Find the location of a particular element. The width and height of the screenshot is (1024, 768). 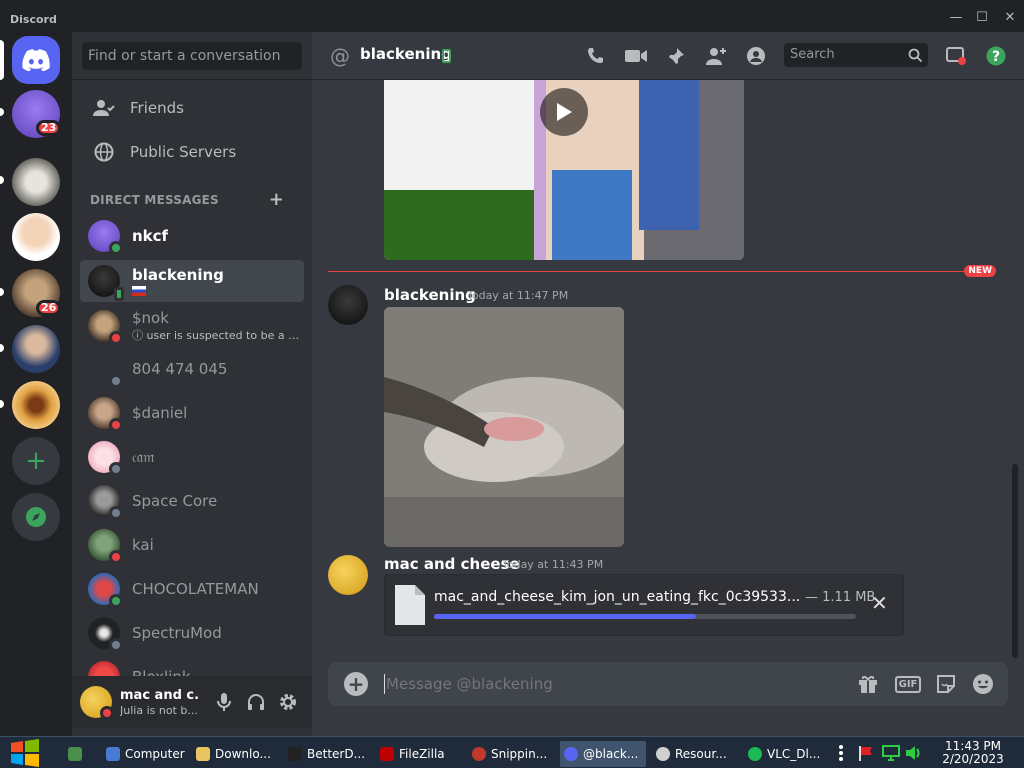

volume-icon is located at coordinates (914, 753).